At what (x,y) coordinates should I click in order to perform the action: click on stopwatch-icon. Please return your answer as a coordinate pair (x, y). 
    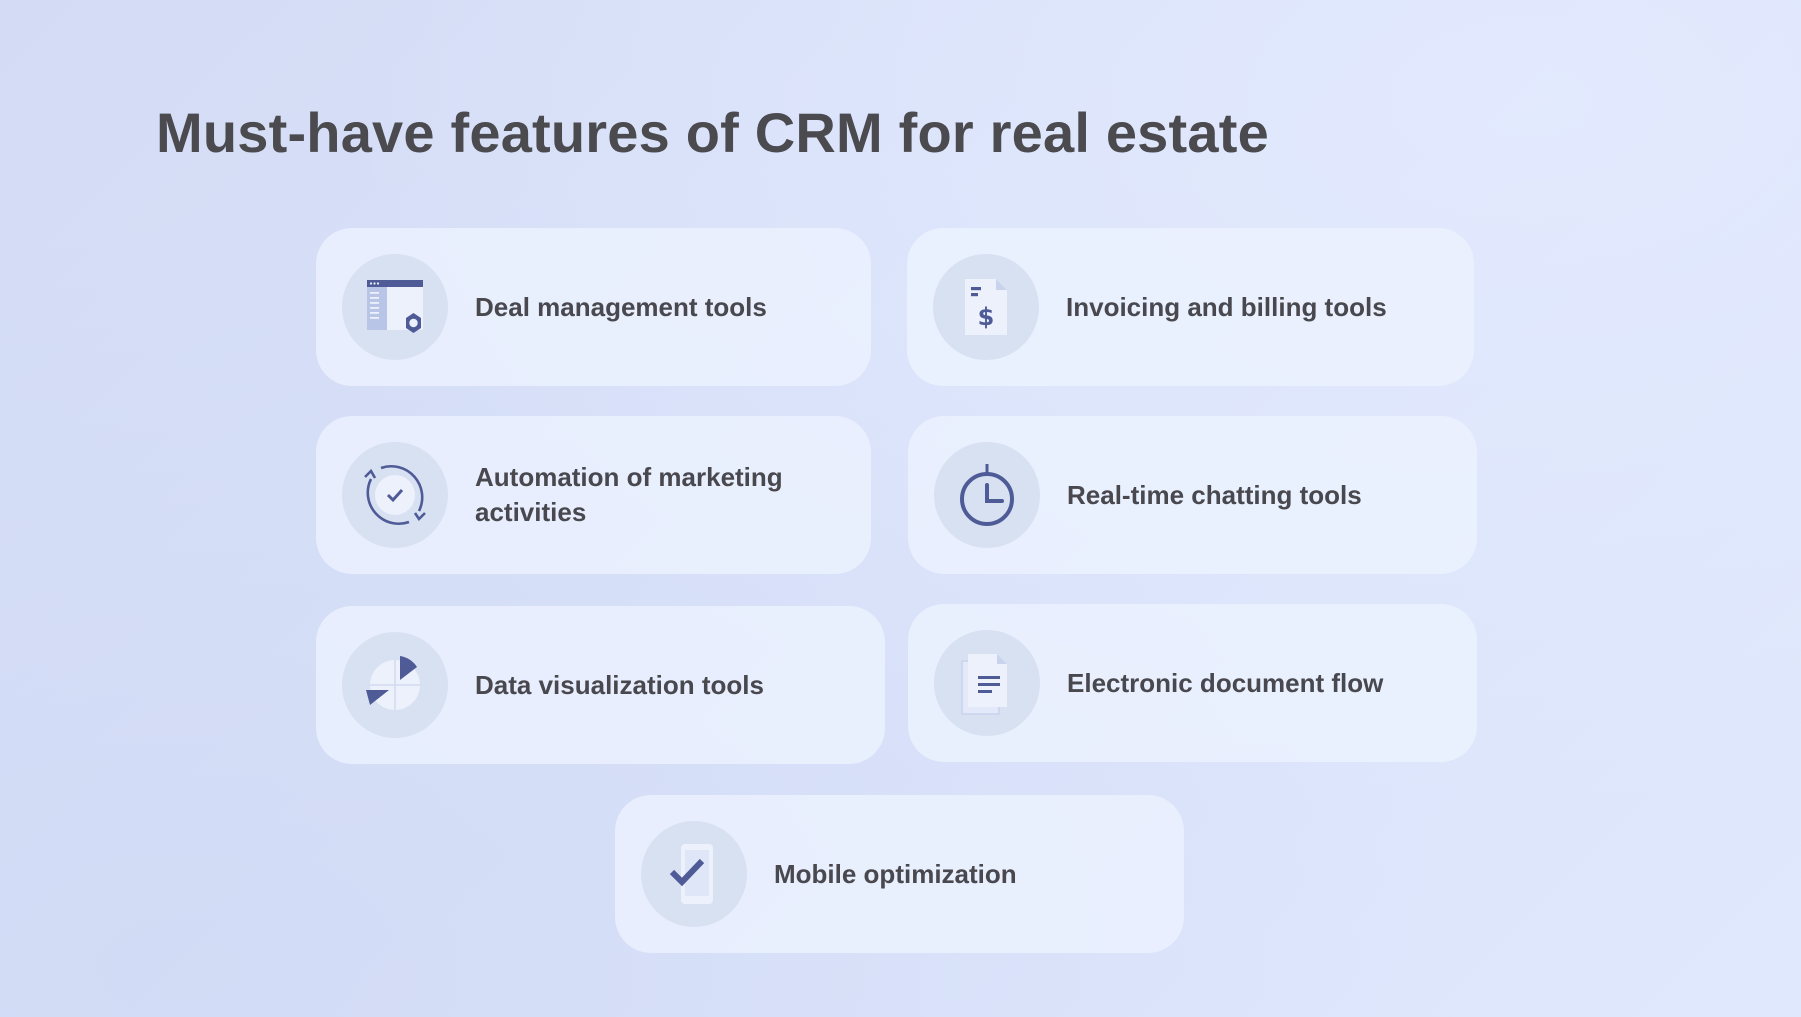
    Looking at the image, I should click on (987, 495).